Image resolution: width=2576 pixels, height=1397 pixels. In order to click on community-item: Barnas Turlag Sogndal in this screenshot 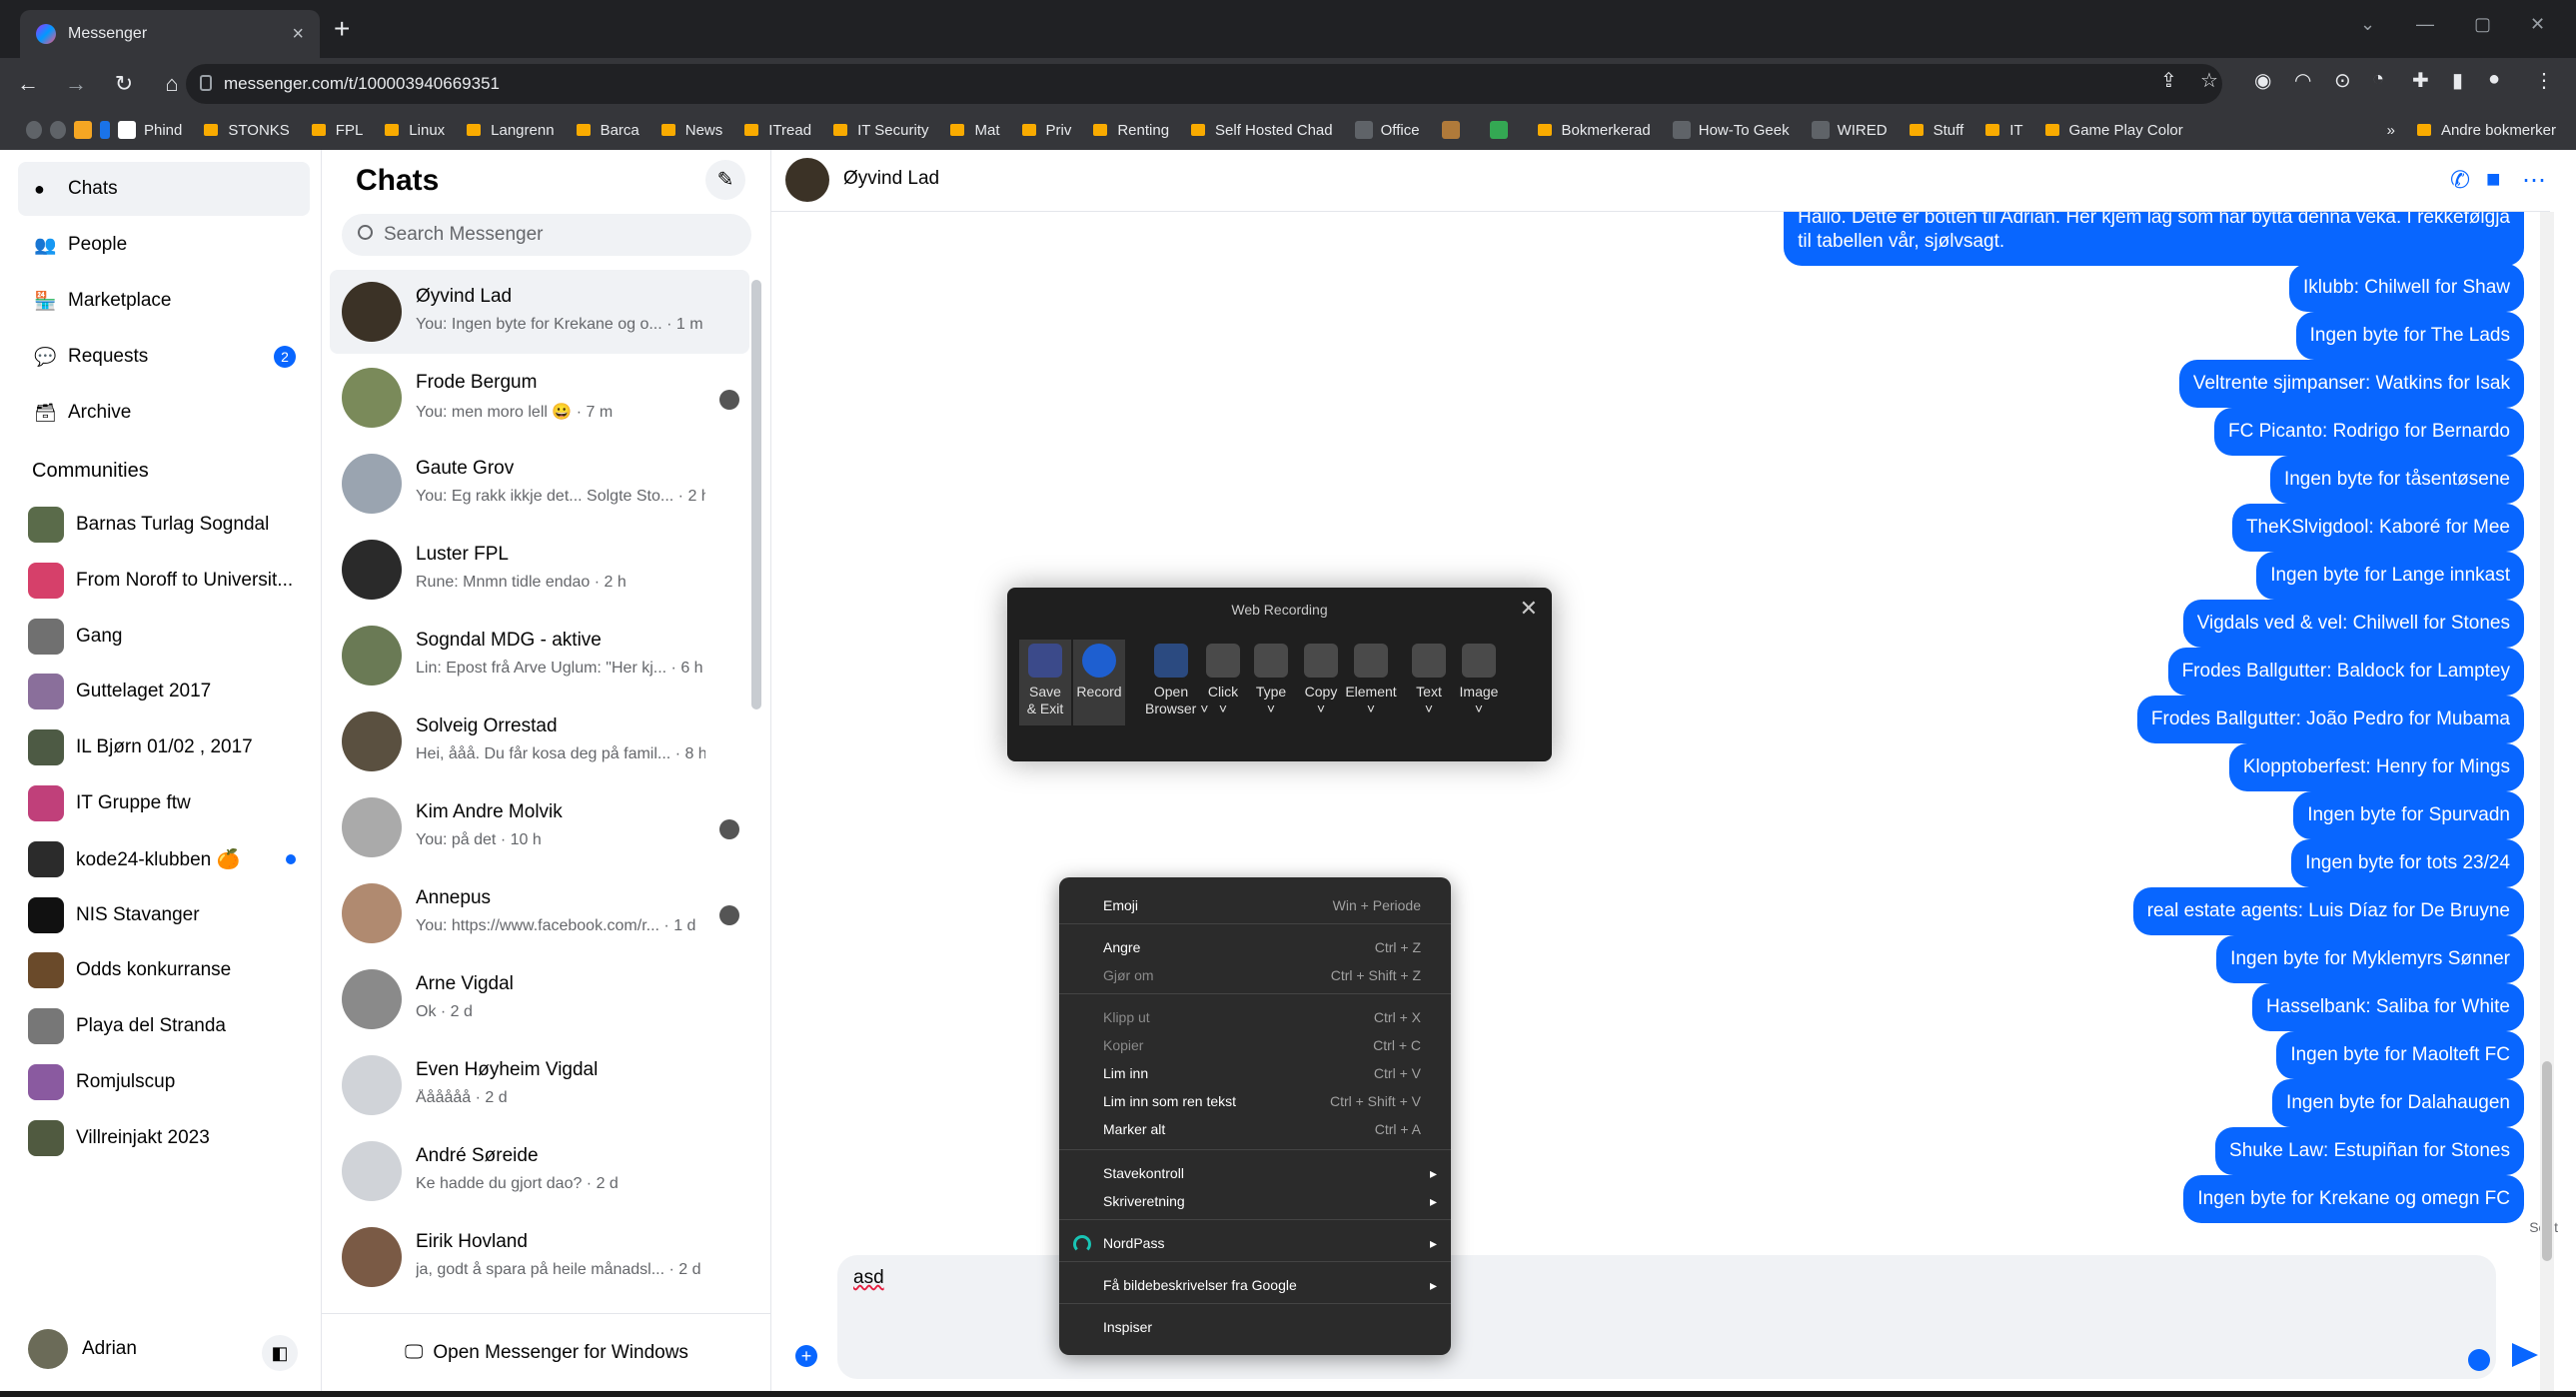, I will do `click(169, 525)`.